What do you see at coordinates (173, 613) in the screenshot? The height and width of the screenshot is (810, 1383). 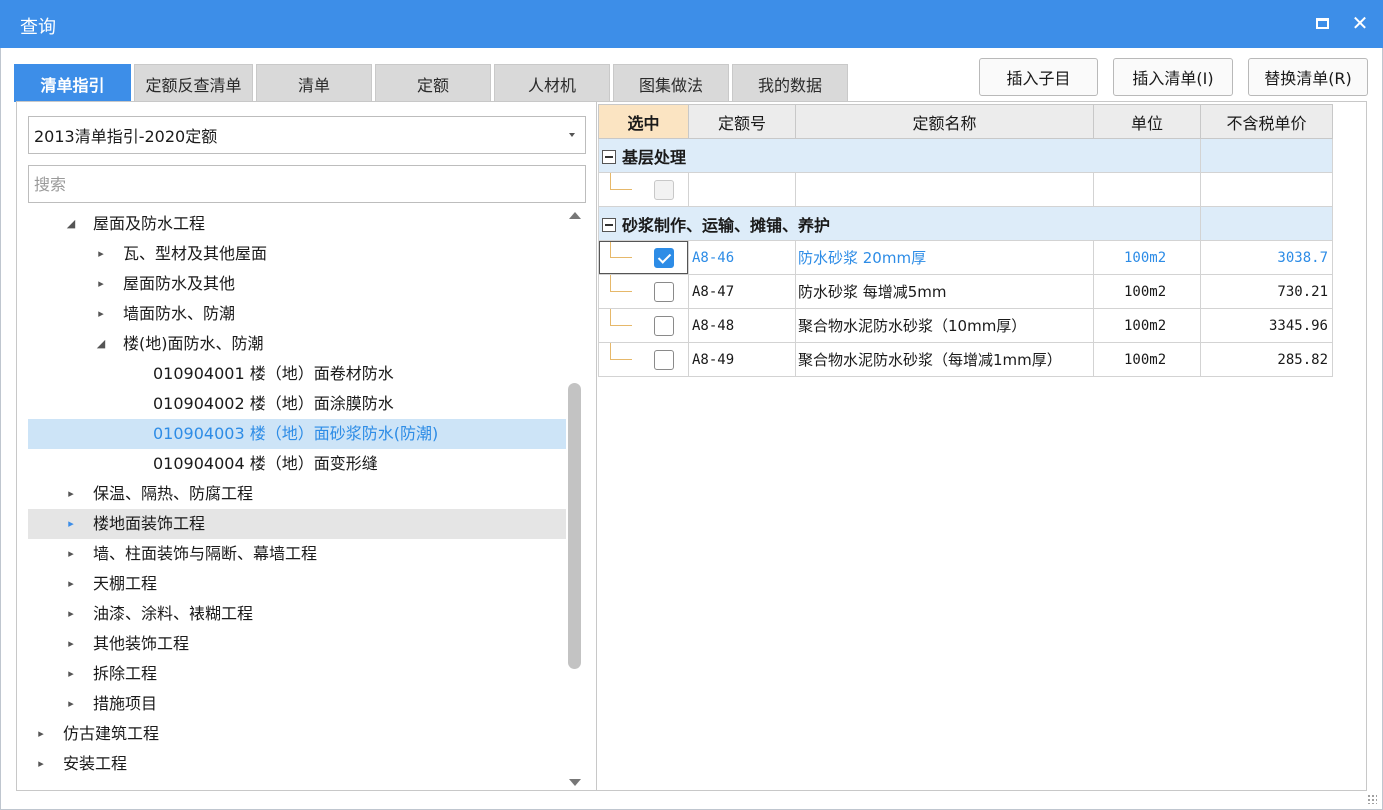 I see `tree-item-label: 油漆、涂料、裱糊工程` at bounding box center [173, 613].